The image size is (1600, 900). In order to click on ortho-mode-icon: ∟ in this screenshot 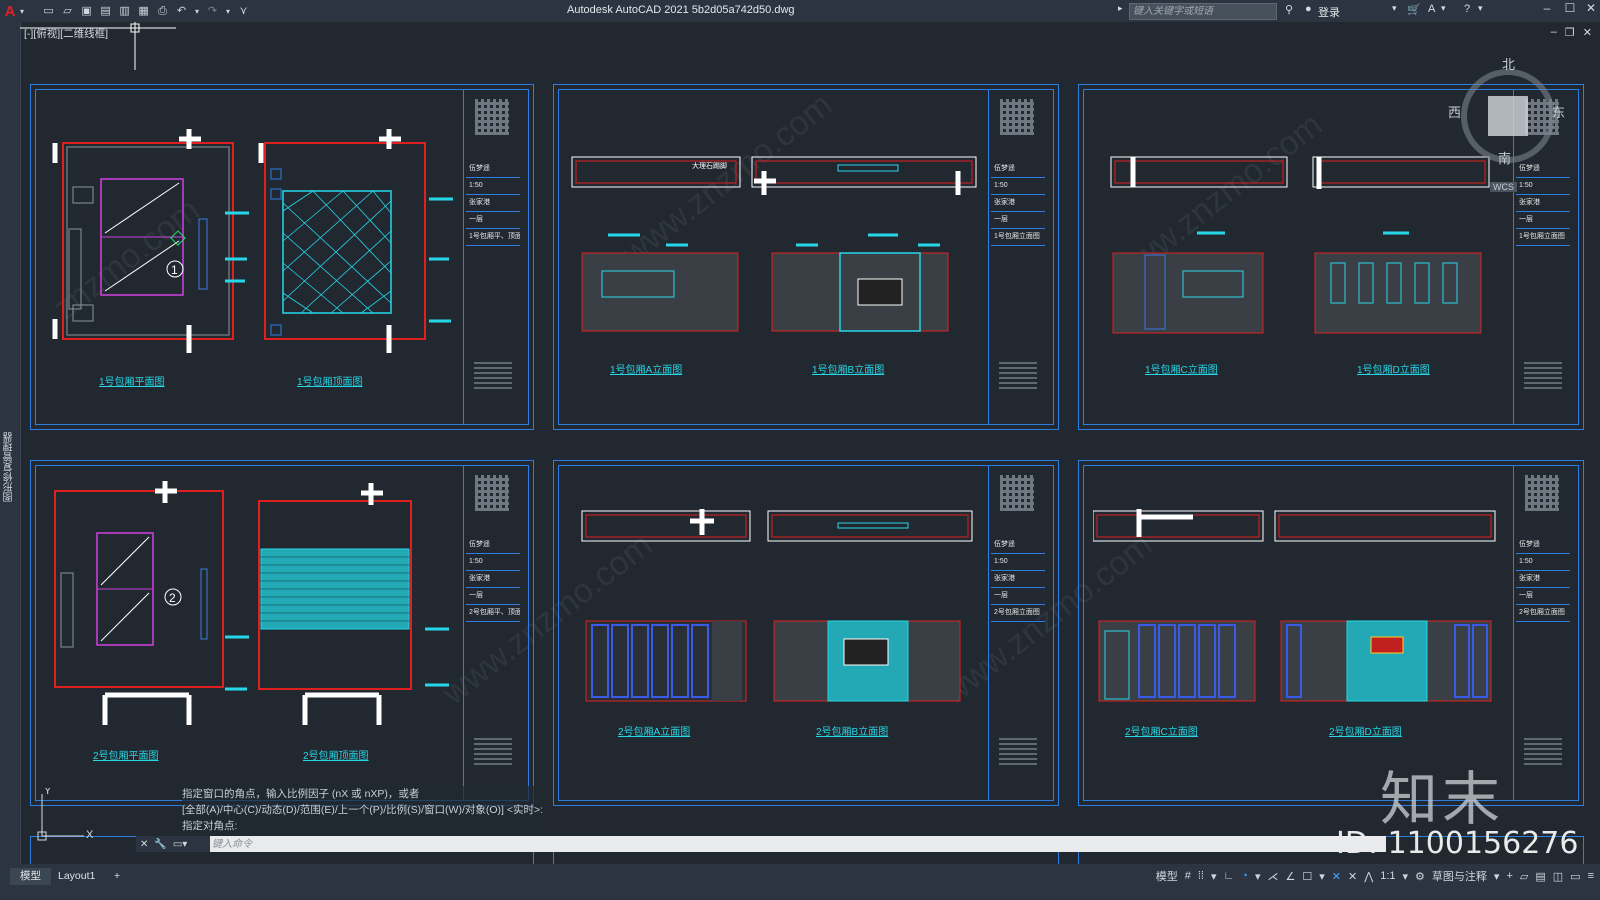, I will do `click(1229, 876)`.